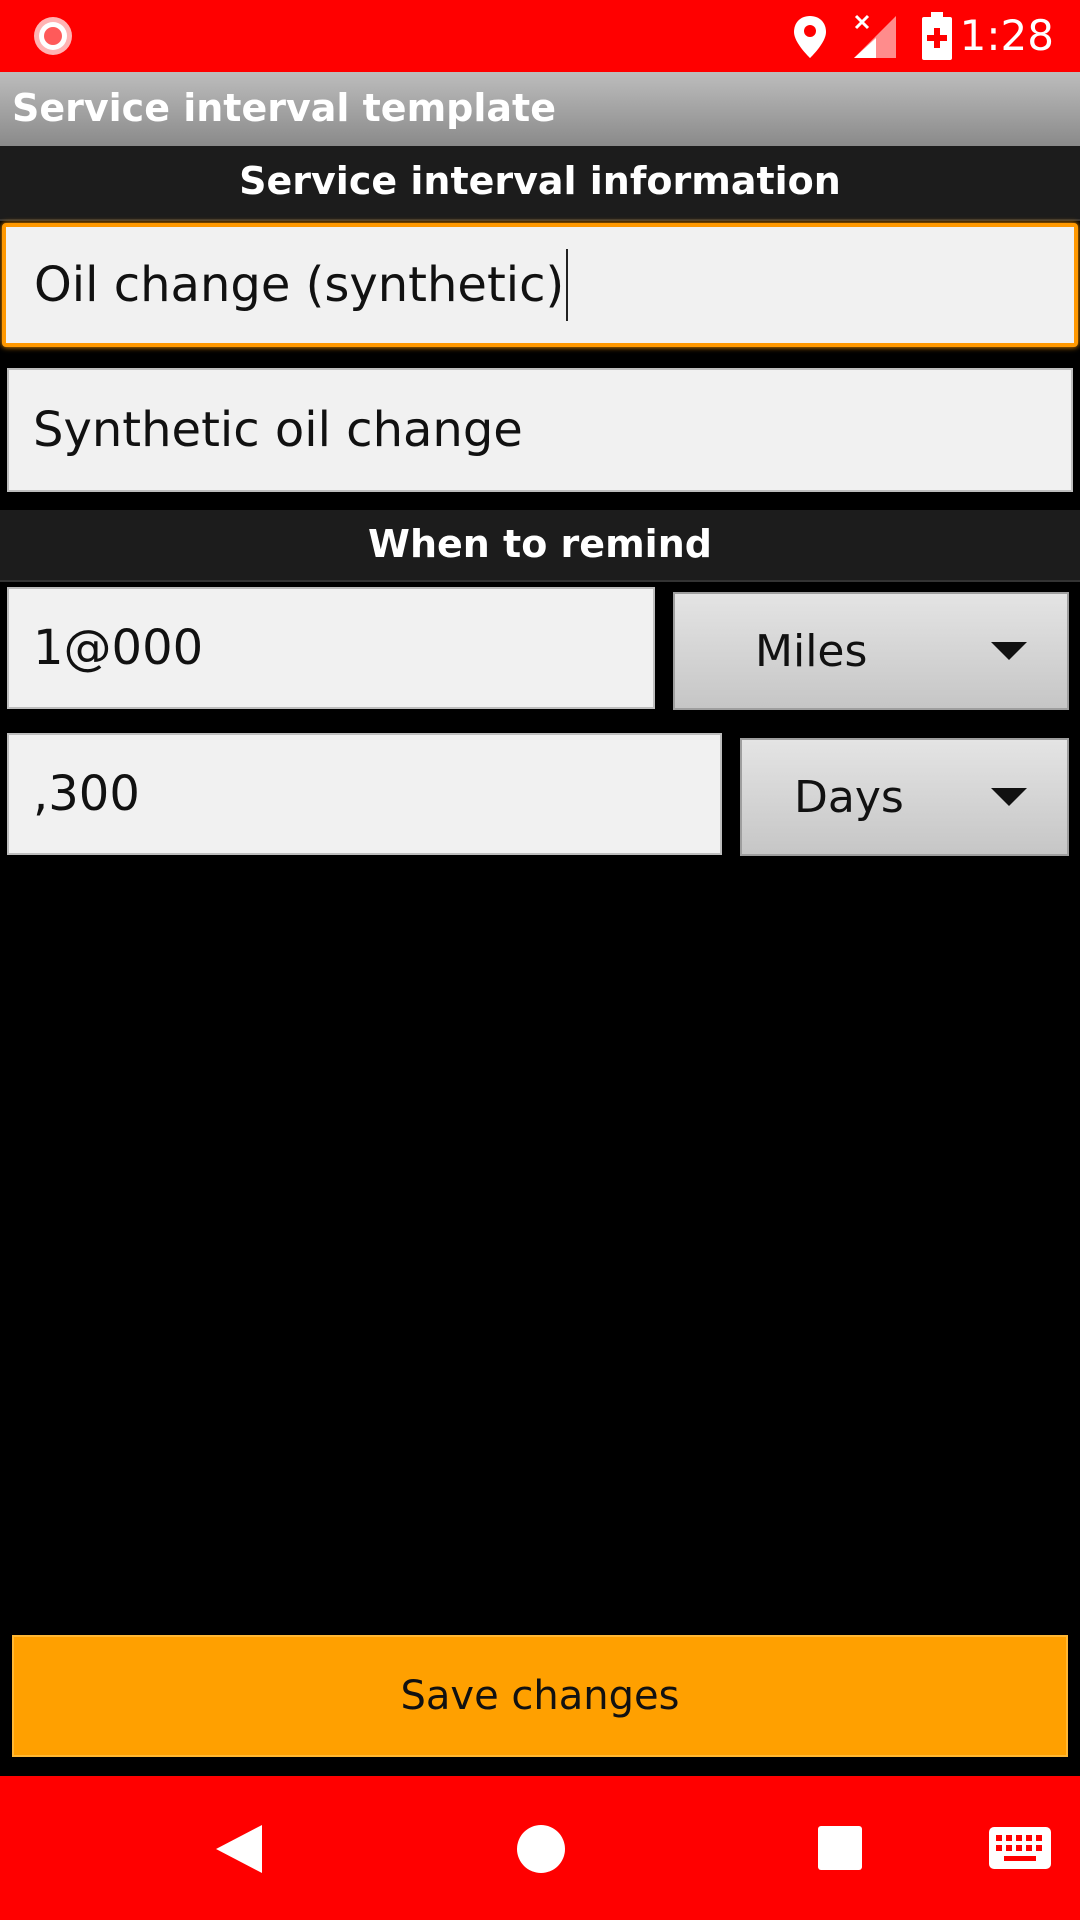  What do you see at coordinates (1006, 35) in the screenshot?
I see `status-time: 1:28` at bounding box center [1006, 35].